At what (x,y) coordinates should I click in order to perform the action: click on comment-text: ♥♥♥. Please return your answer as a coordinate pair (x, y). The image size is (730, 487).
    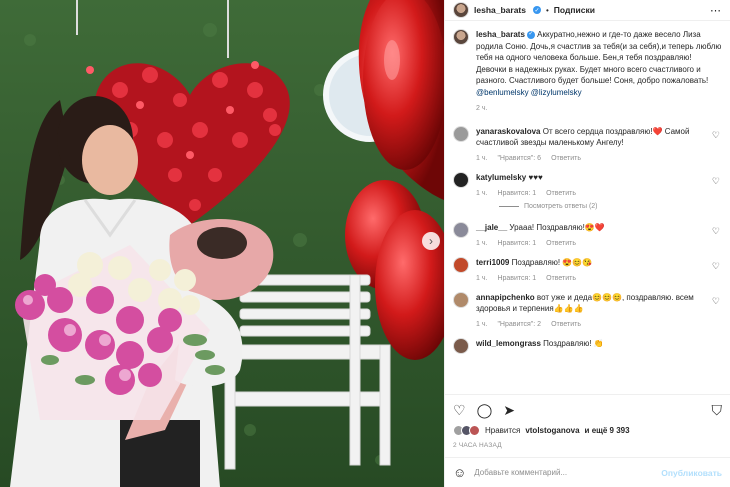
    Looking at the image, I should click on (535, 177).